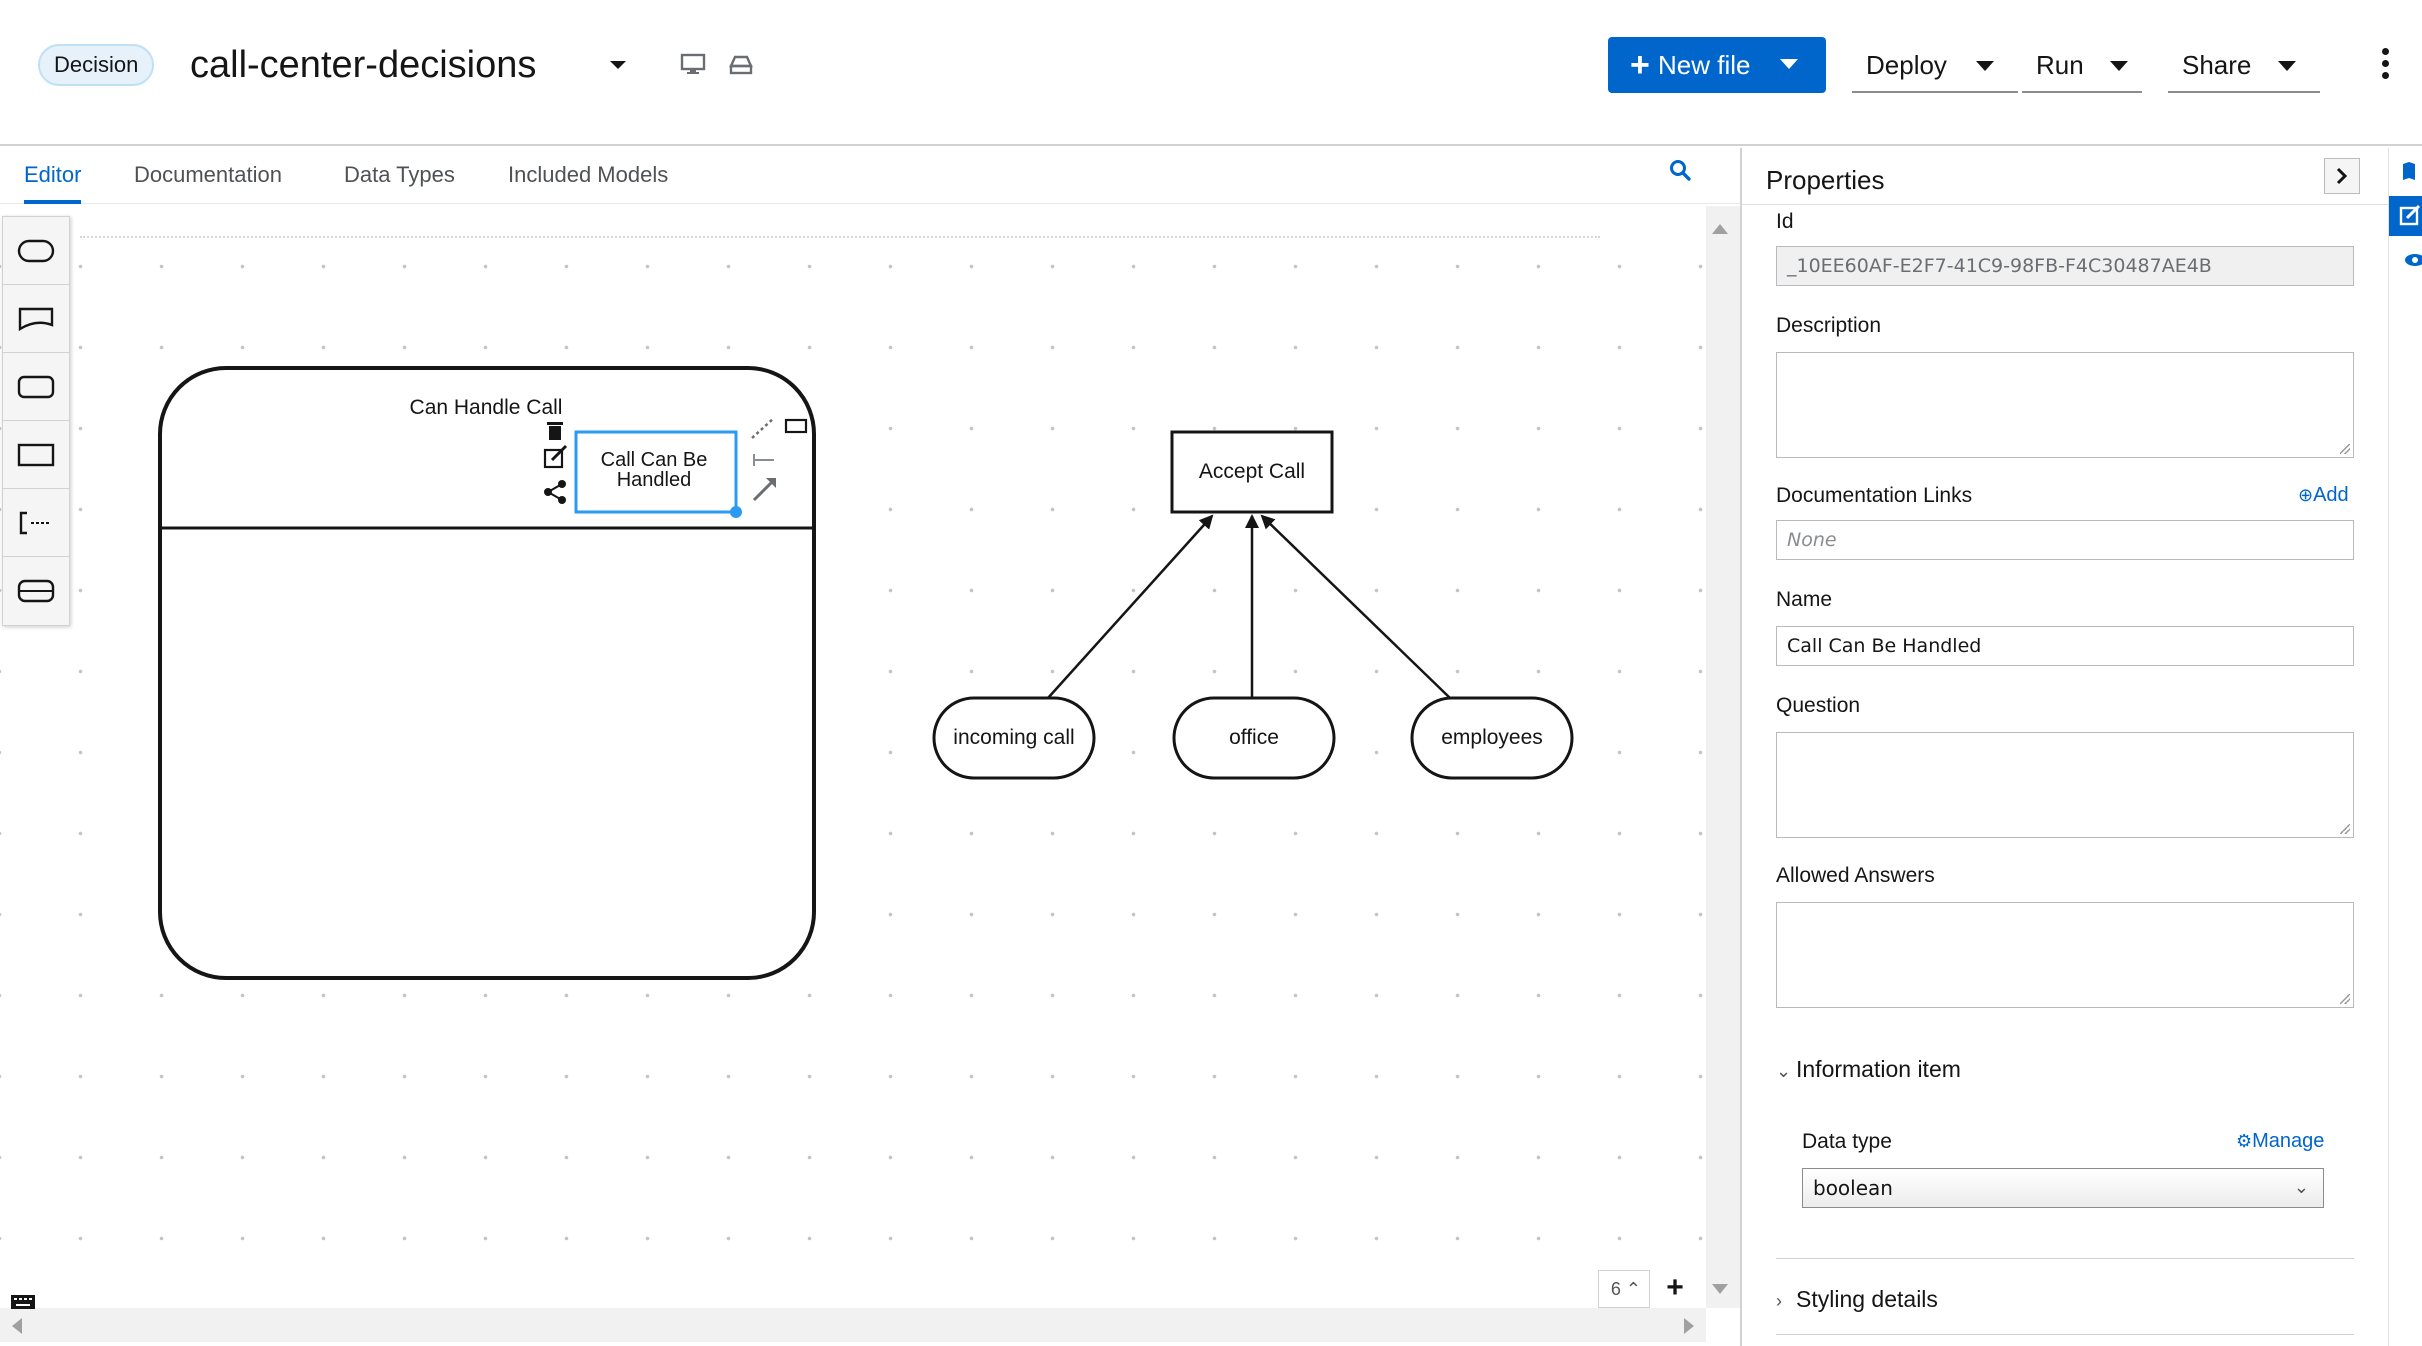  I want to click on knowledge-source-shape-icon, so click(36, 319).